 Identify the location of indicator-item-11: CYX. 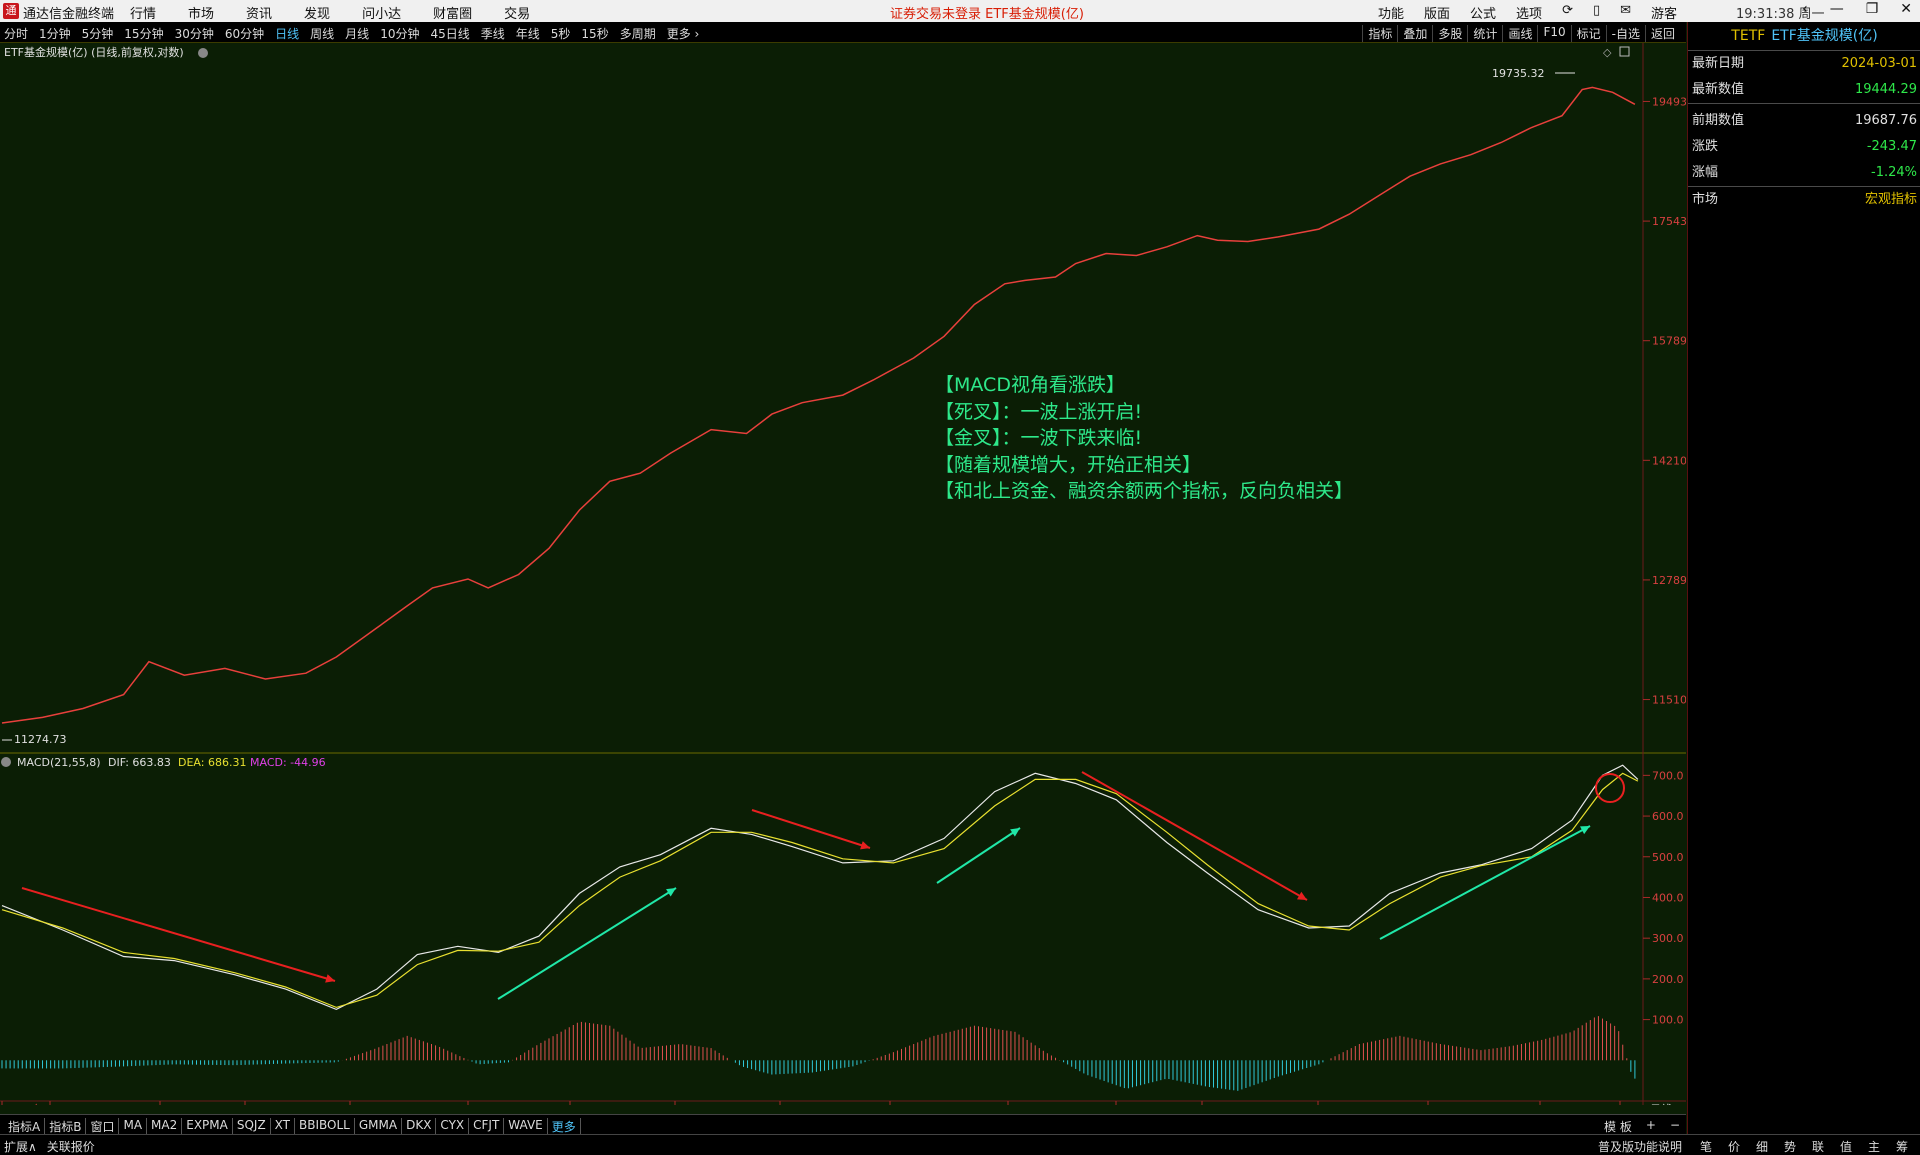
(453, 1126).